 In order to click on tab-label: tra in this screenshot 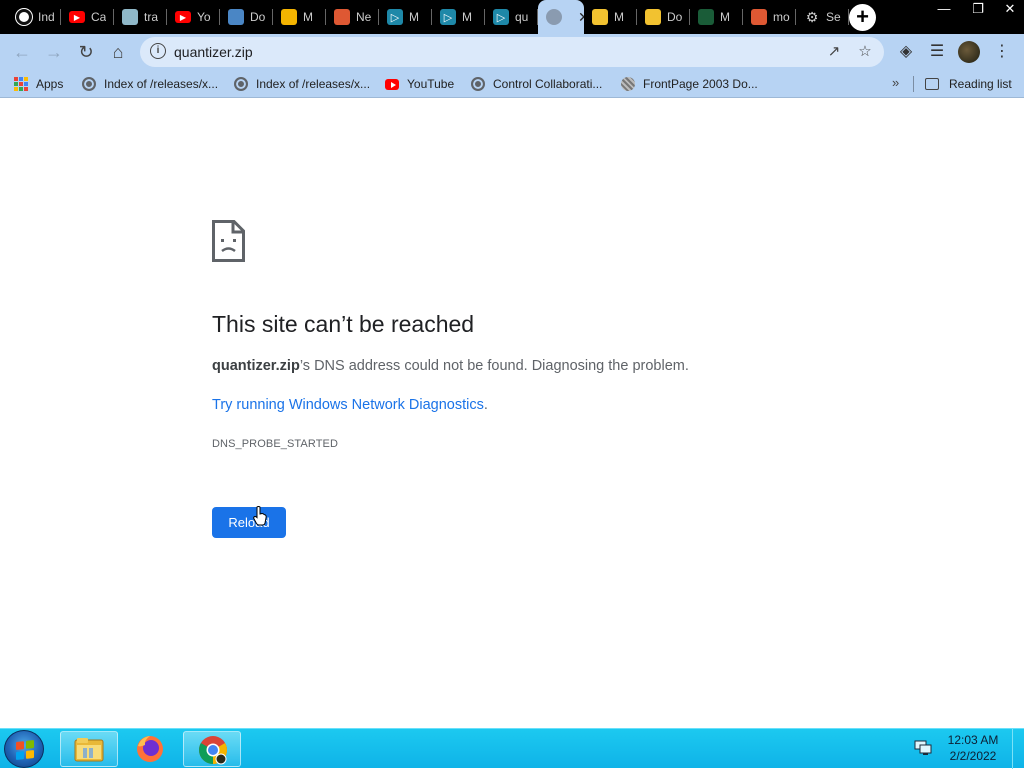, I will do `click(151, 17)`.